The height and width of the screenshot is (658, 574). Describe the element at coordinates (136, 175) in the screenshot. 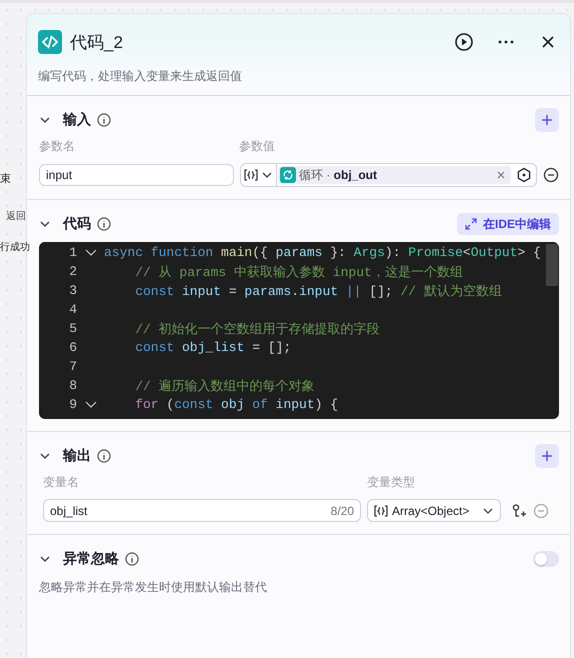

I see `param-name-field: input` at that location.